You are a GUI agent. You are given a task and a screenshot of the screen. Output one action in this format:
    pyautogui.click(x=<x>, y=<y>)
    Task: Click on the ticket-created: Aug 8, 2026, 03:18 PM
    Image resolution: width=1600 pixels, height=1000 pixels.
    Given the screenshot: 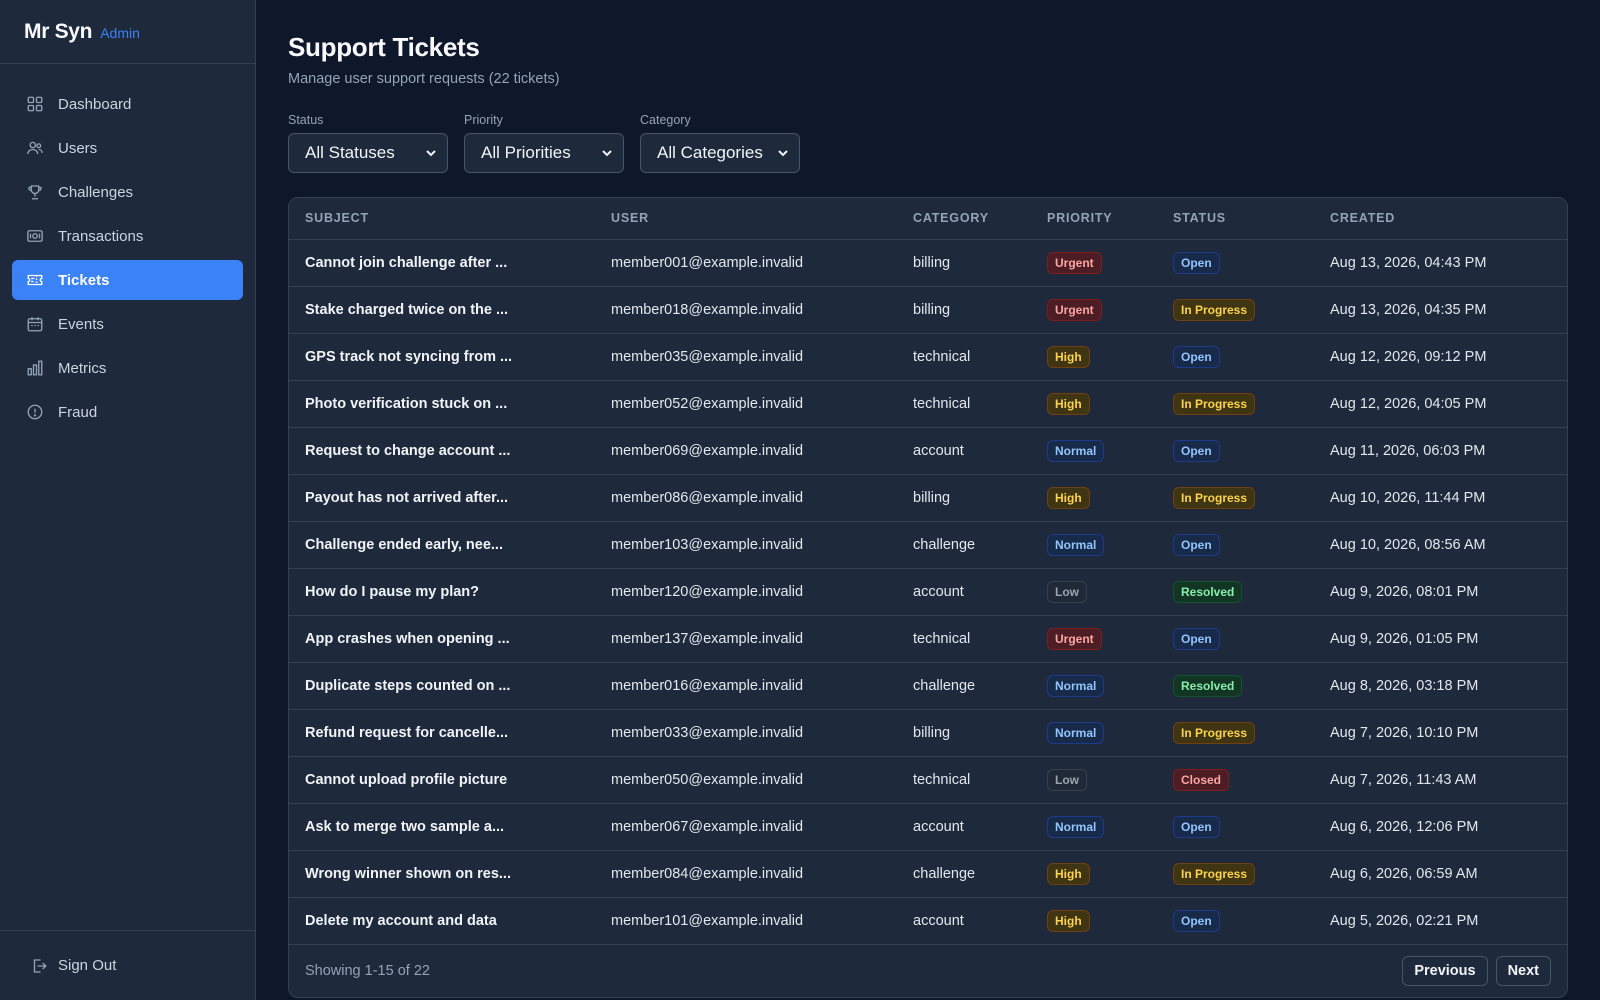 What is the action you would take?
    pyautogui.click(x=1440, y=686)
    